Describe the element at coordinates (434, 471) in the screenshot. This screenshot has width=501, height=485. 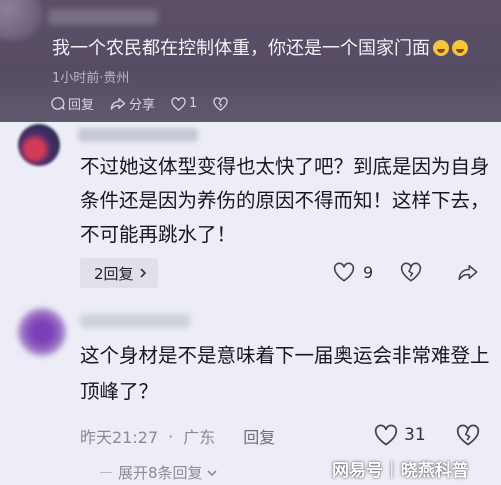
I see `watermark-author: 晓燕科普` at that location.